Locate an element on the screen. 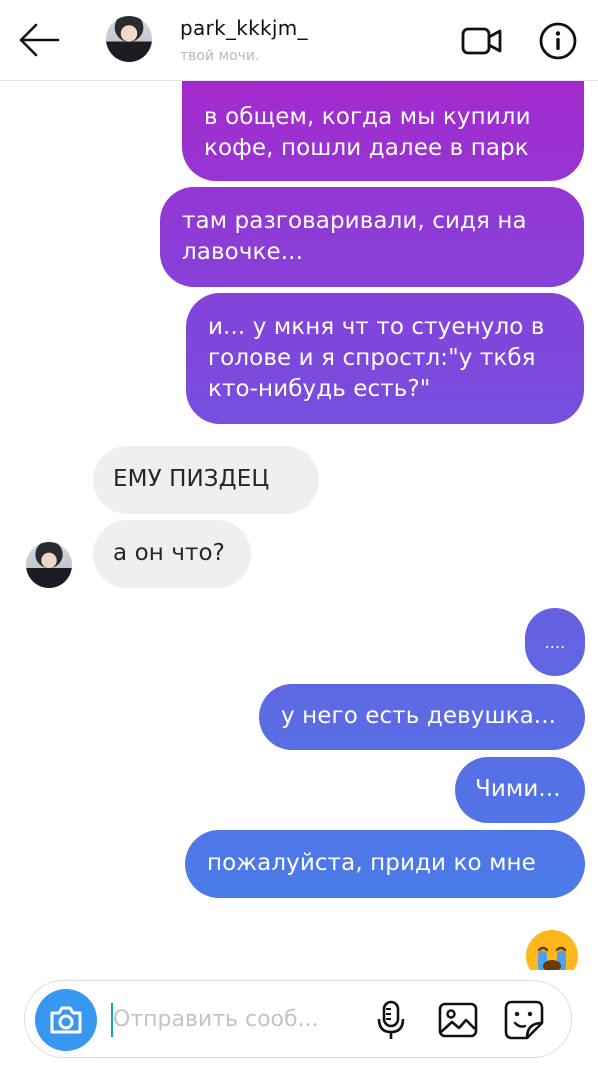 This screenshot has height=1080, width=598. info-icon is located at coordinates (558, 41).